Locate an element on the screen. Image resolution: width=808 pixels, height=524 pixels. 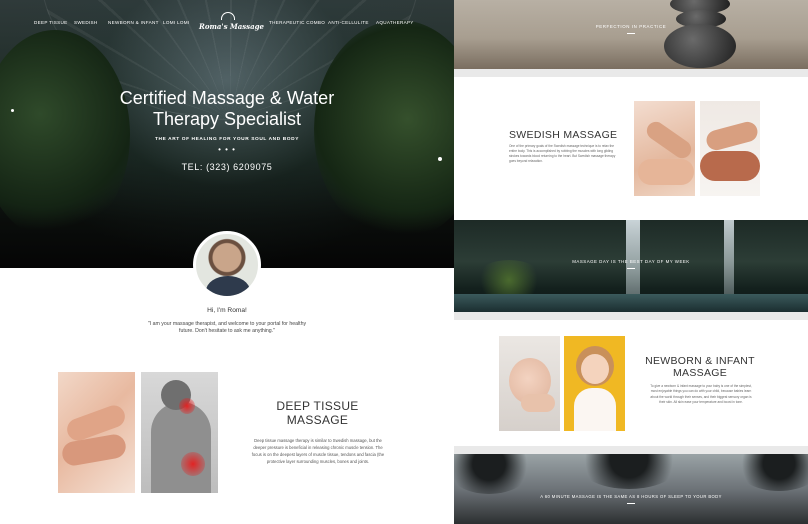
nav-deep-tissue: DEEP TISSUE is located at coordinates (51, 22).